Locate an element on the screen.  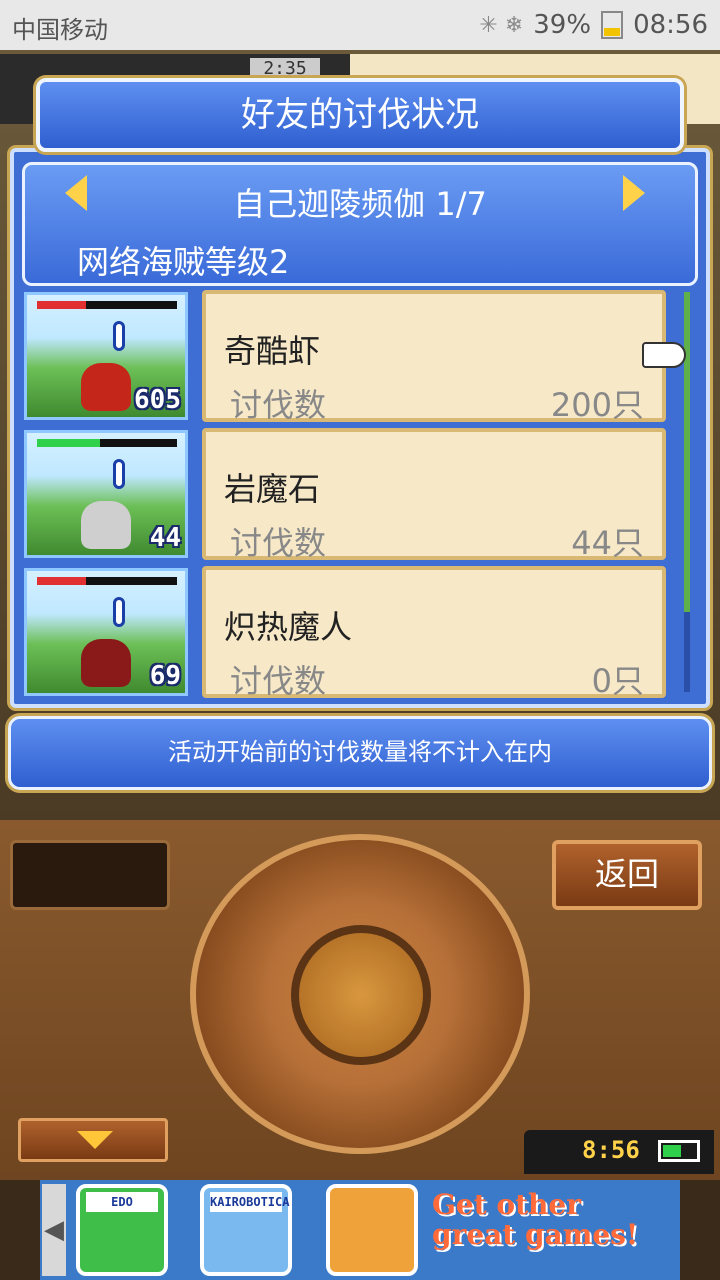
dpad is located at coordinates (360, 994).